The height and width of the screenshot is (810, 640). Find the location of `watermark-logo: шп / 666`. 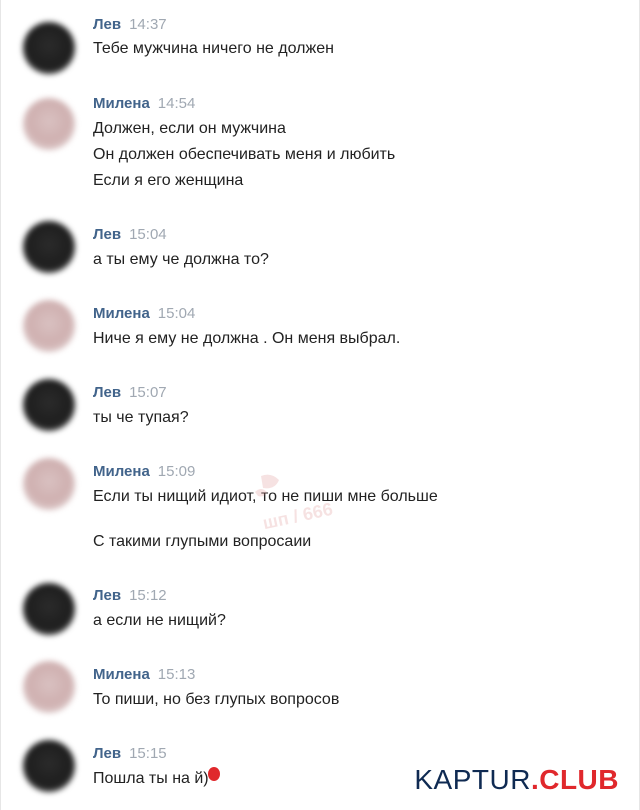

watermark-logo: шп / 666 is located at coordinates (295, 502).